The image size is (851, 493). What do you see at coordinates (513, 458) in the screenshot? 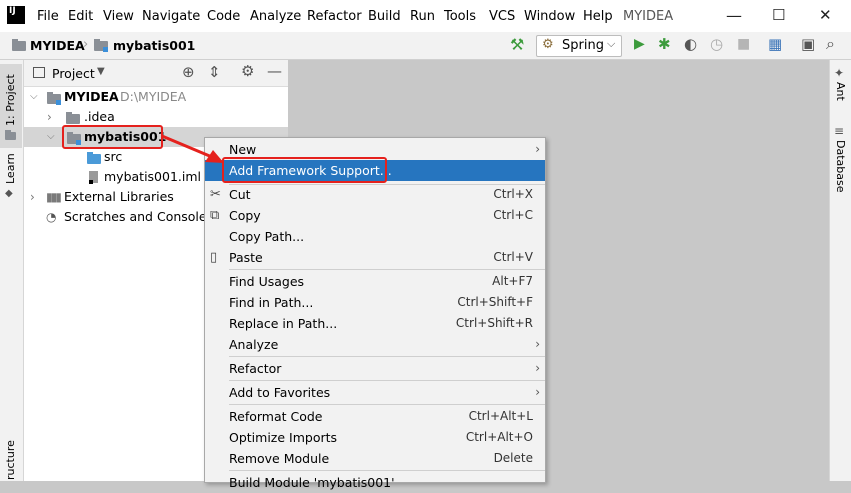
I see `menu-item-shortcut: Delete` at bounding box center [513, 458].